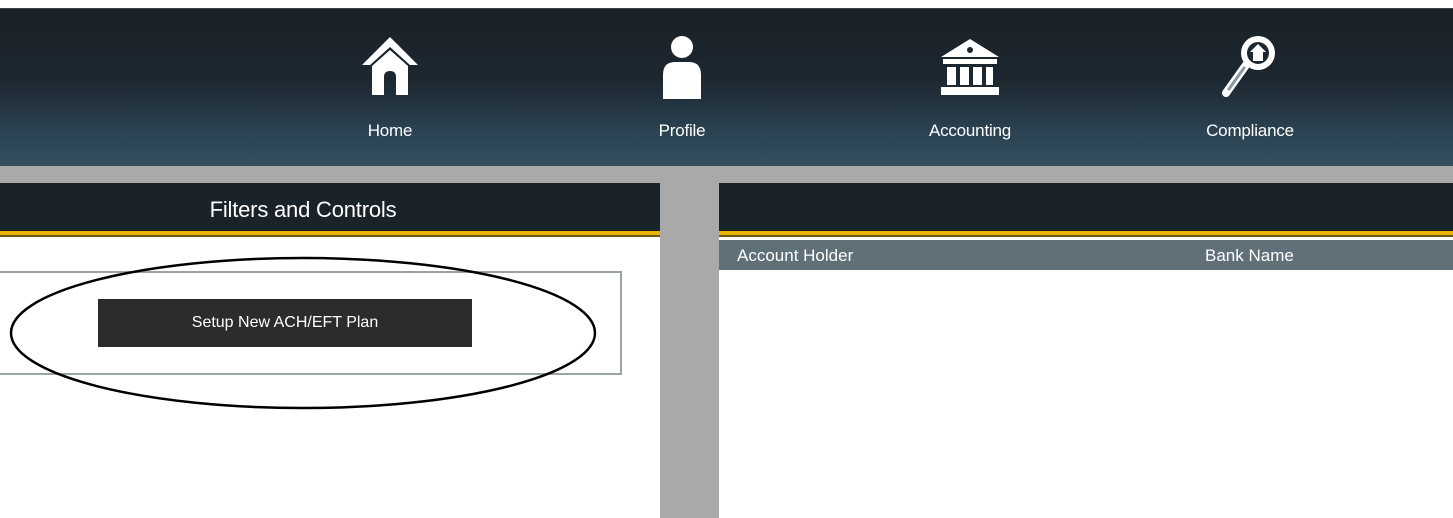 The image size is (1453, 518). What do you see at coordinates (795, 256) in the screenshot?
I see `column-header-account-holder: Account Holder` at bounding box center [795, 256].